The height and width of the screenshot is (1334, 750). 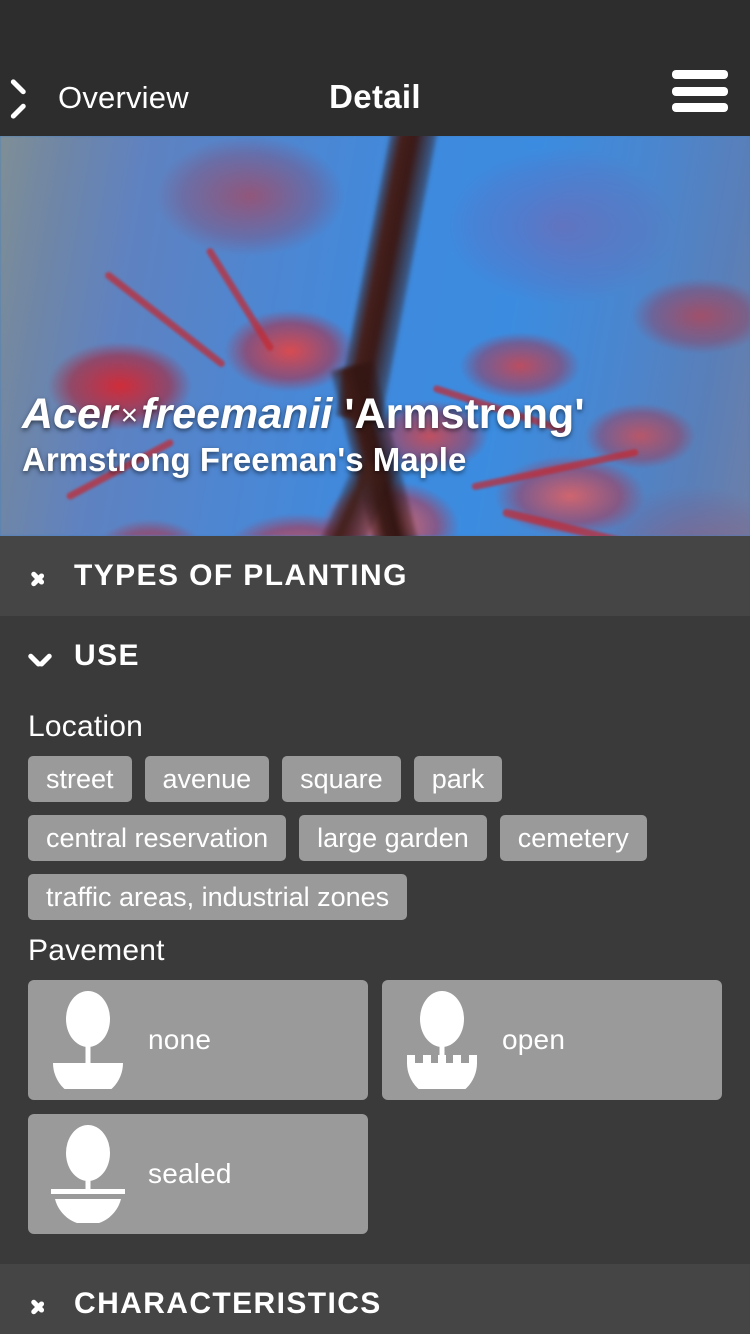 What do you see at coordinates (86, 726) in the screenshot?
I see `field-label-location: Location` at bounding box center [86, 726].